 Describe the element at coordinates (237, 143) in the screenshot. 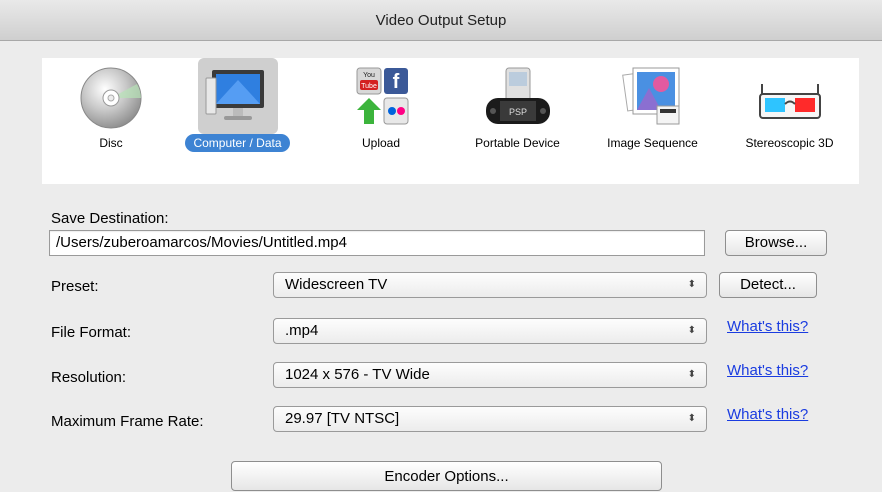

I see `category-label: Computer / Data` at that location.